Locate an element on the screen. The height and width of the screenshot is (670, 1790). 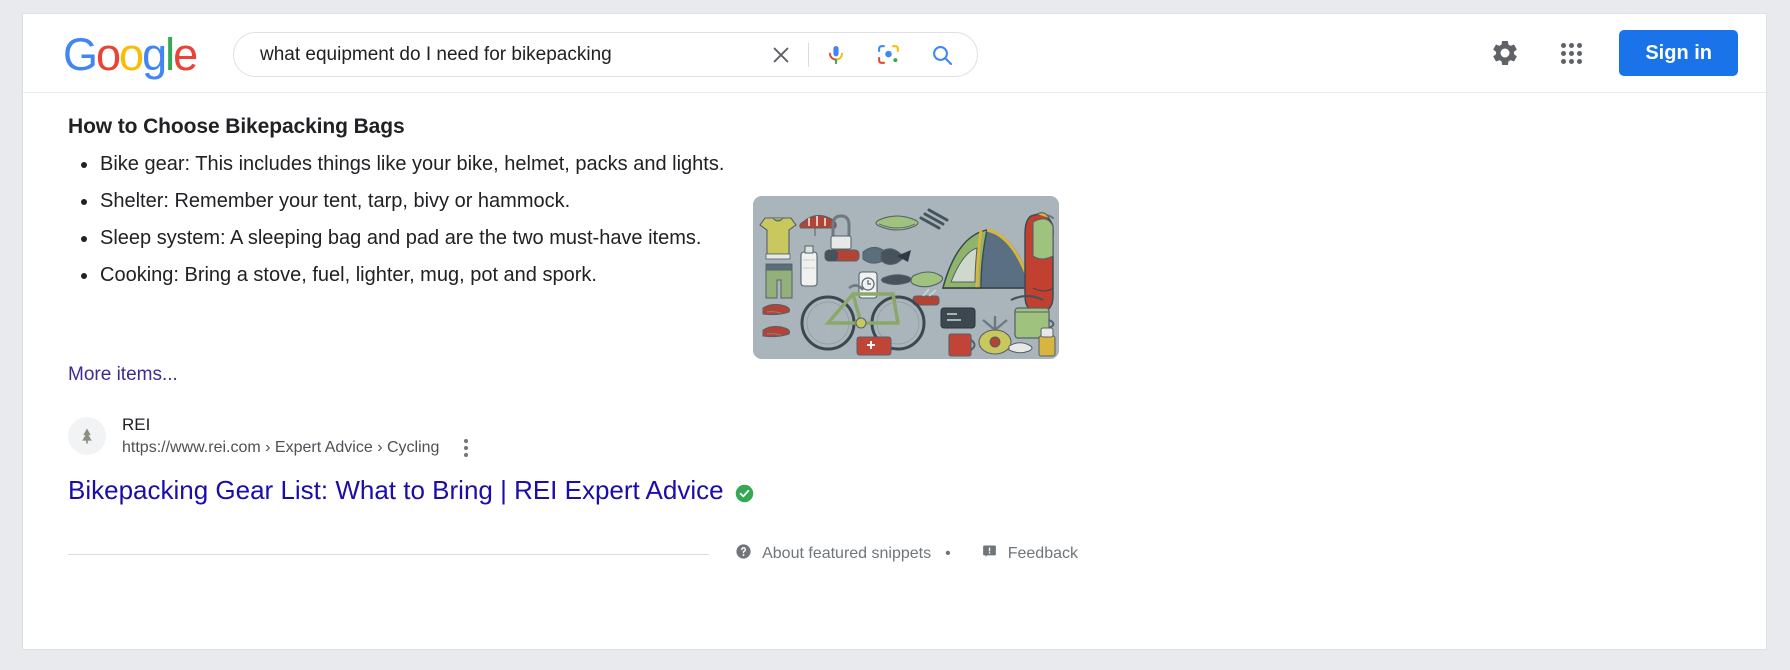
gear-illustration-graphic is located at coordinates (906, 277).